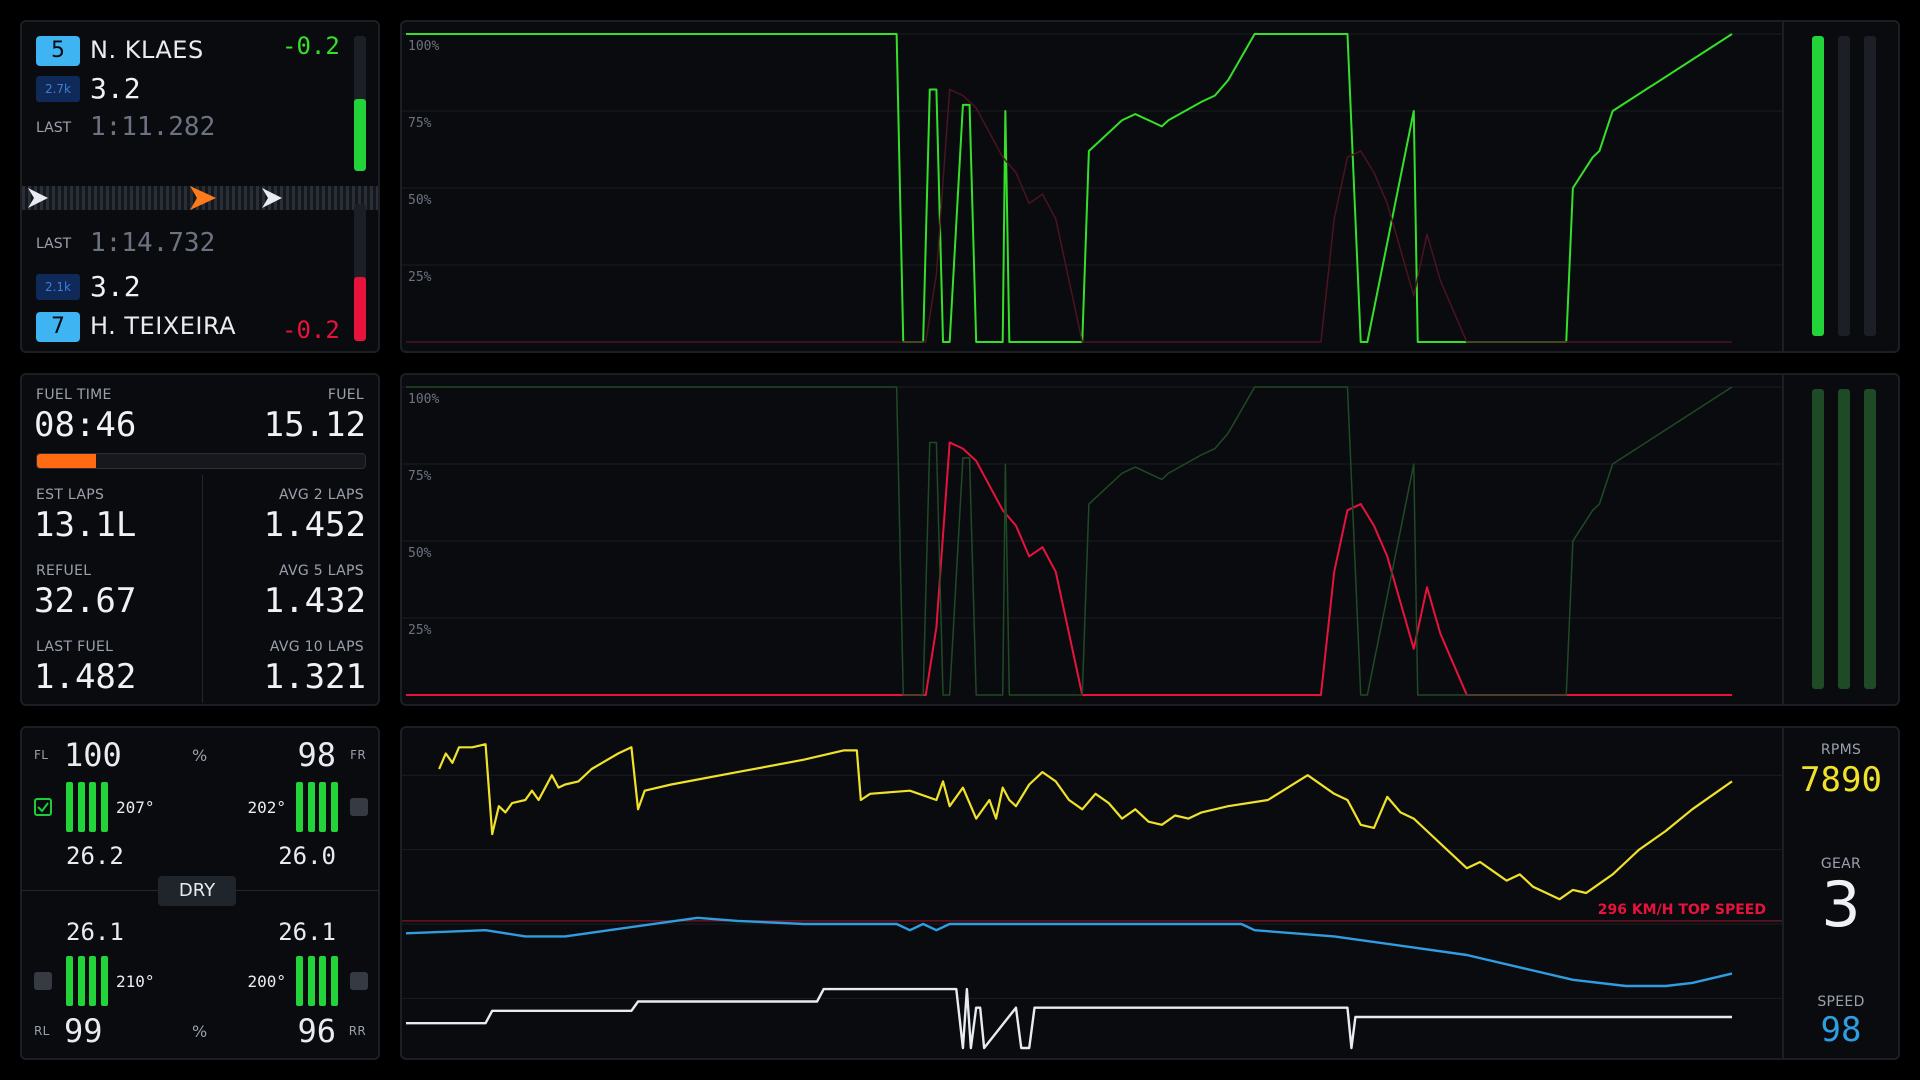 This screenshot has height=1080, width=1920. Describe the element at coordinates (345, 395) in the screenshot. I see `fuel-label: FUEL` at that location.